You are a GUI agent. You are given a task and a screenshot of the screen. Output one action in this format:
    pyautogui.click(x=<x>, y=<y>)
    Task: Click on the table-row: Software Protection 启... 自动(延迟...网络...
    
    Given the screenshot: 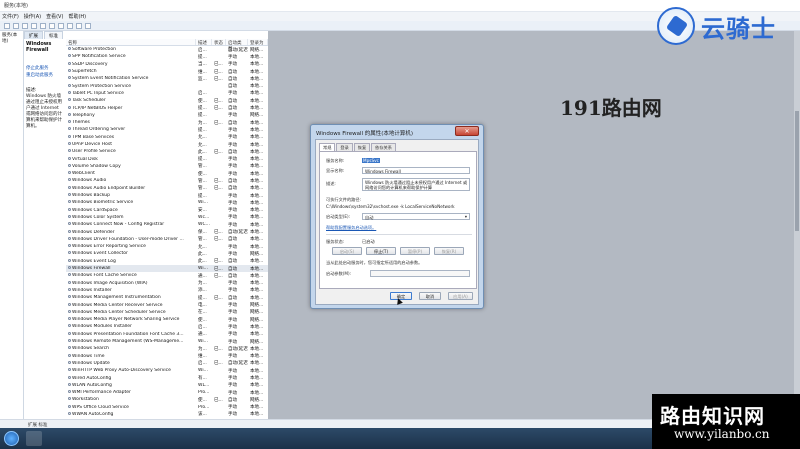 What is the action you would take?
    pyautogui.click(x=167, y=49)
    